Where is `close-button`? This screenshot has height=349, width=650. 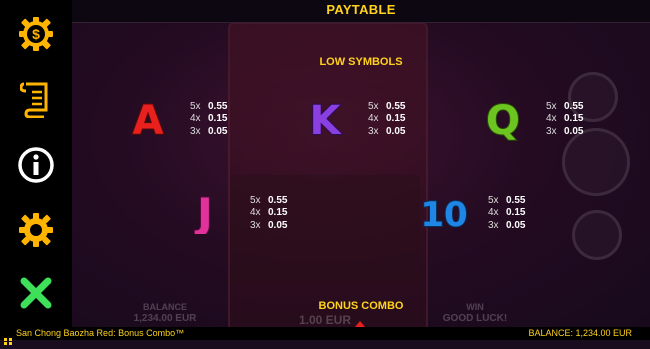 close-button is located at coordinates (36, 293).